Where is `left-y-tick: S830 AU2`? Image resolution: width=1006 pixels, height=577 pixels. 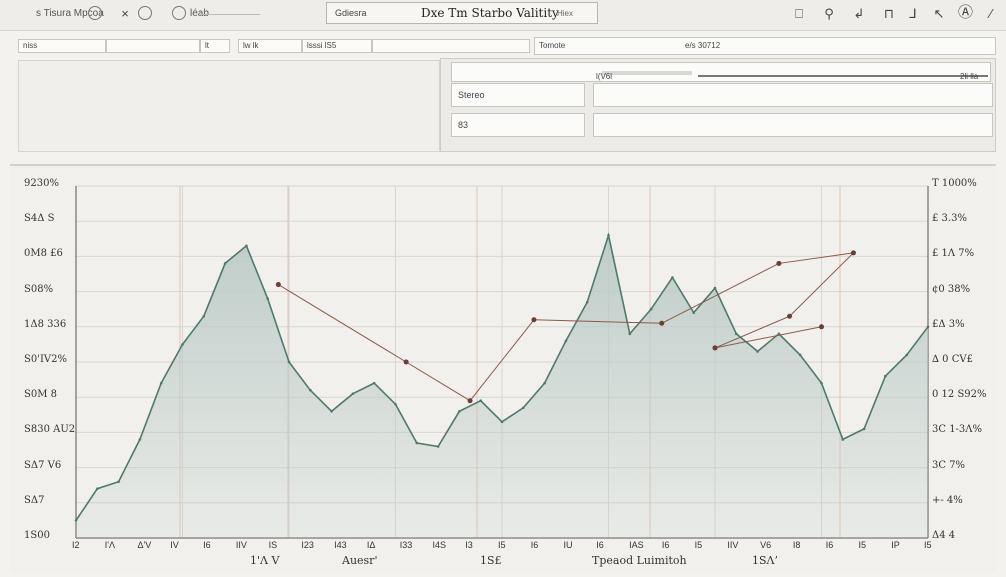
left-y-tick: S830 AU2 is located at coordinates (50, 430).